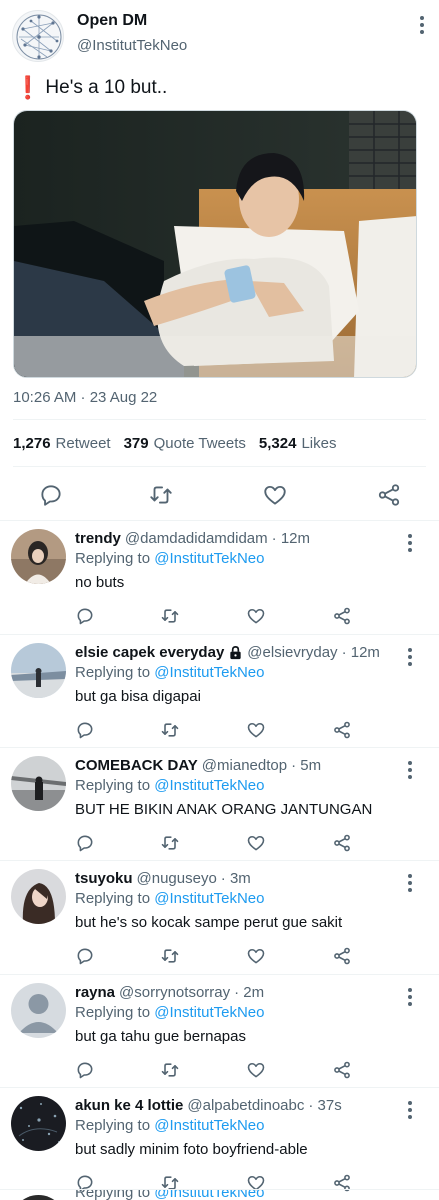 This screenshot has height=1200, width=439. I want to click on reply-time: · 5m, so click(306, 765).